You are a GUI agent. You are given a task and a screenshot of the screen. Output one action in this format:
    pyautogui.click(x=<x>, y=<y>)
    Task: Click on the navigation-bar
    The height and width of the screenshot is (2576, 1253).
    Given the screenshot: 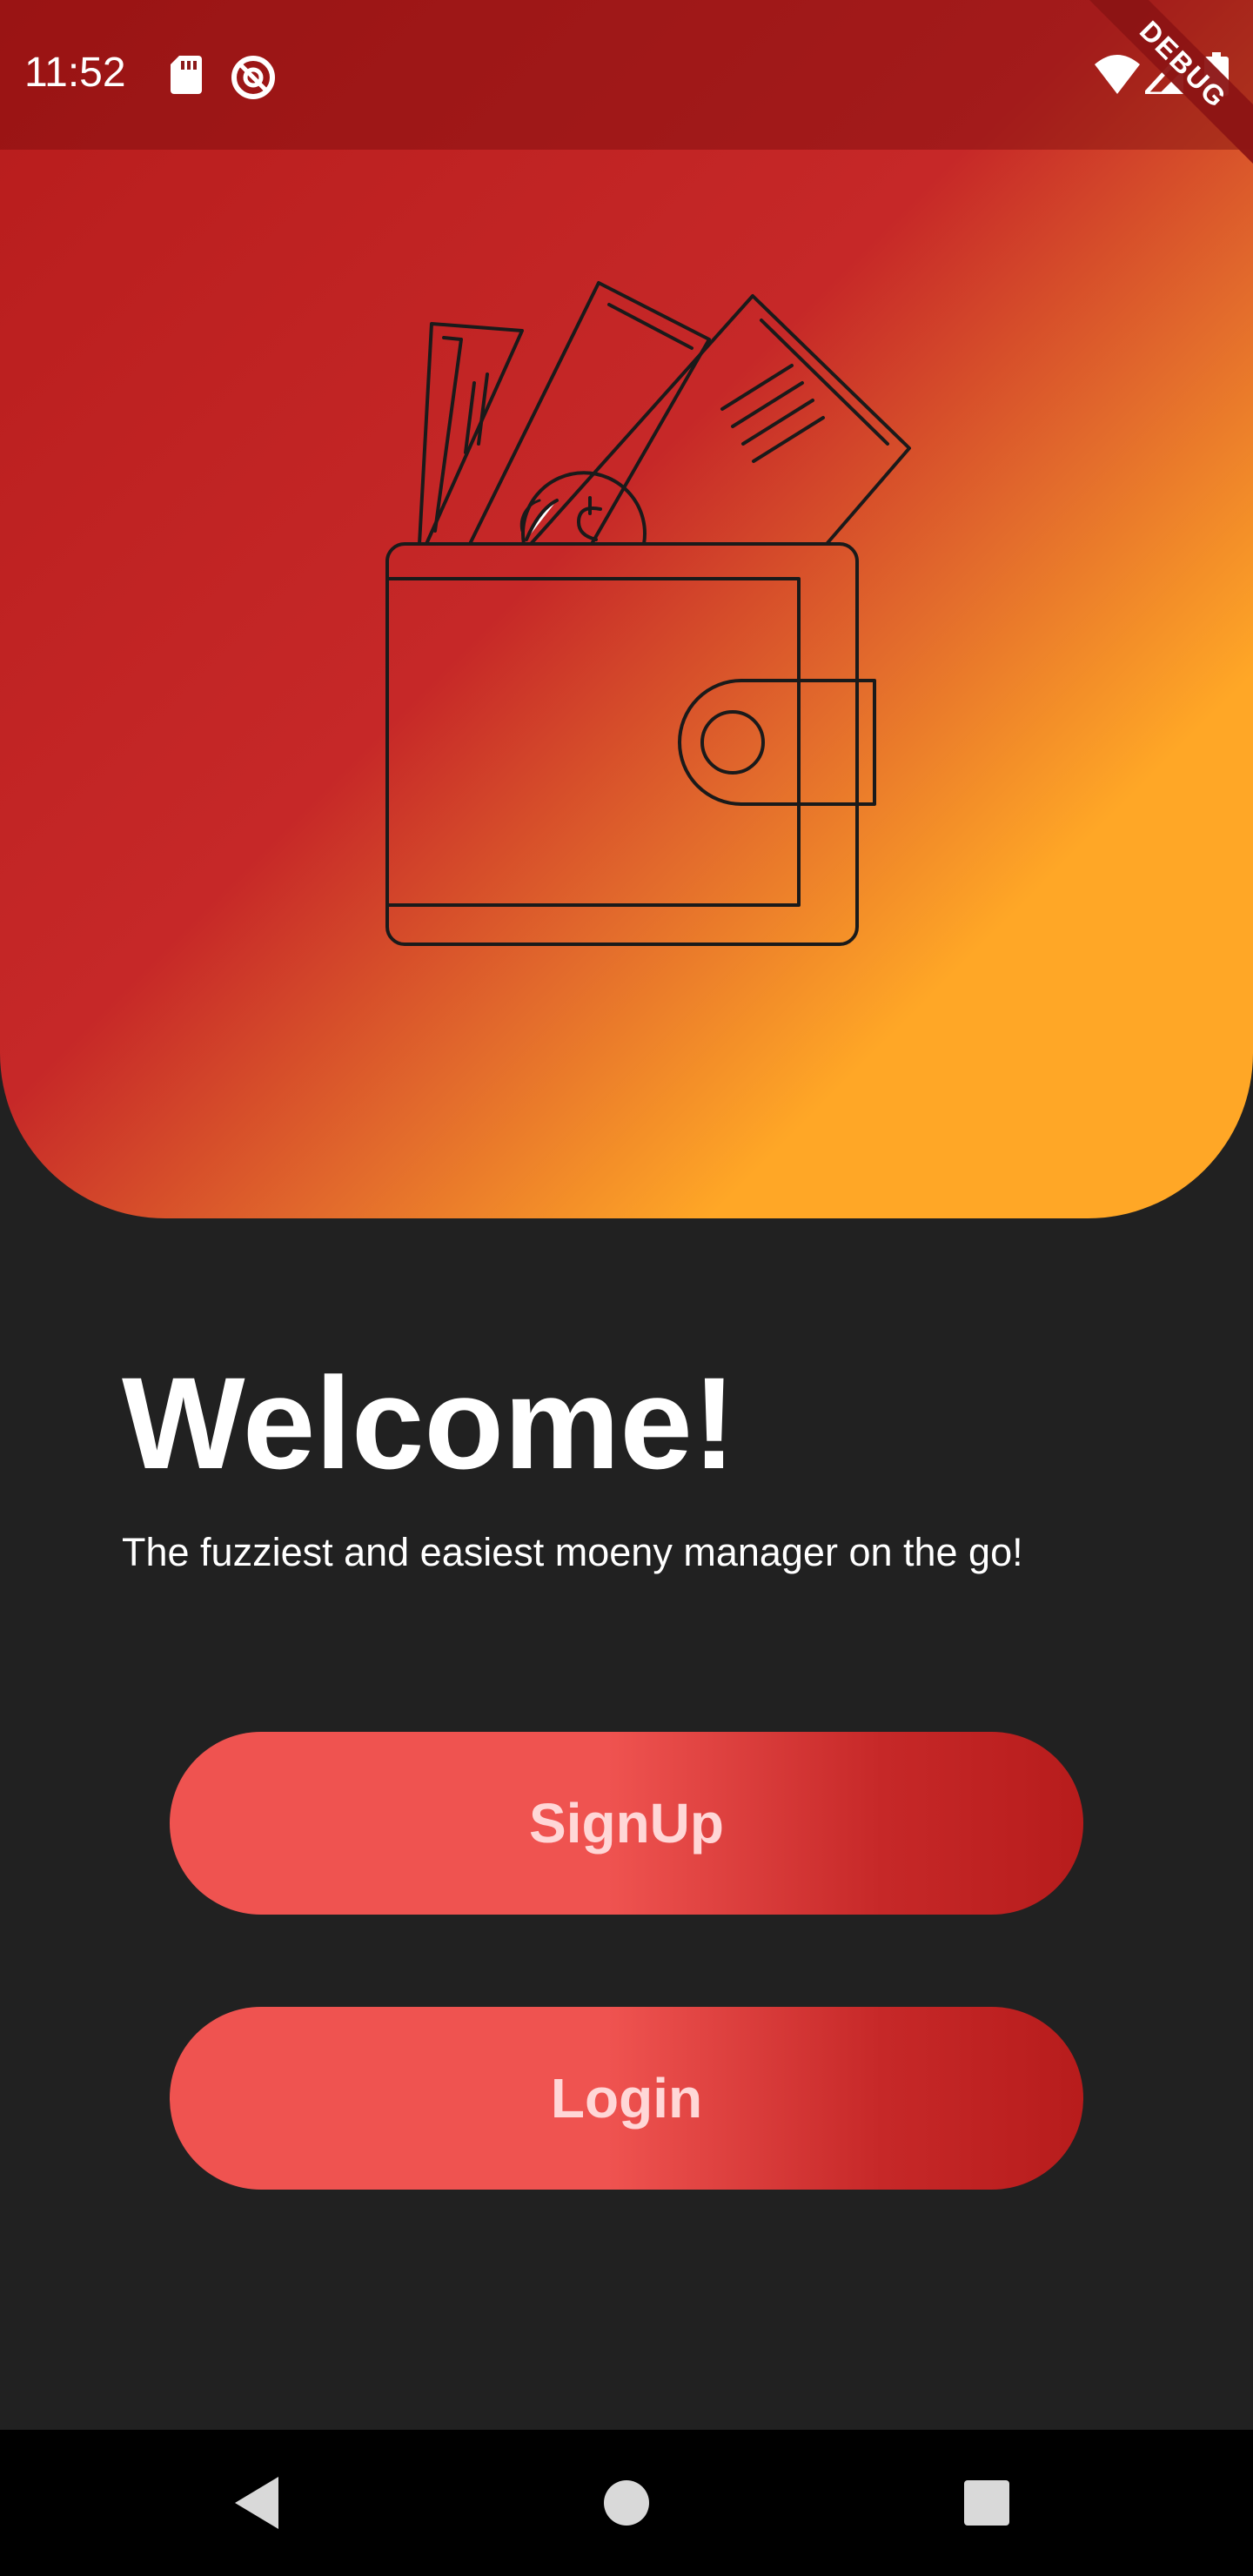 What is the action you would take?
    pyautogui.click(x=626, y=2503)
    